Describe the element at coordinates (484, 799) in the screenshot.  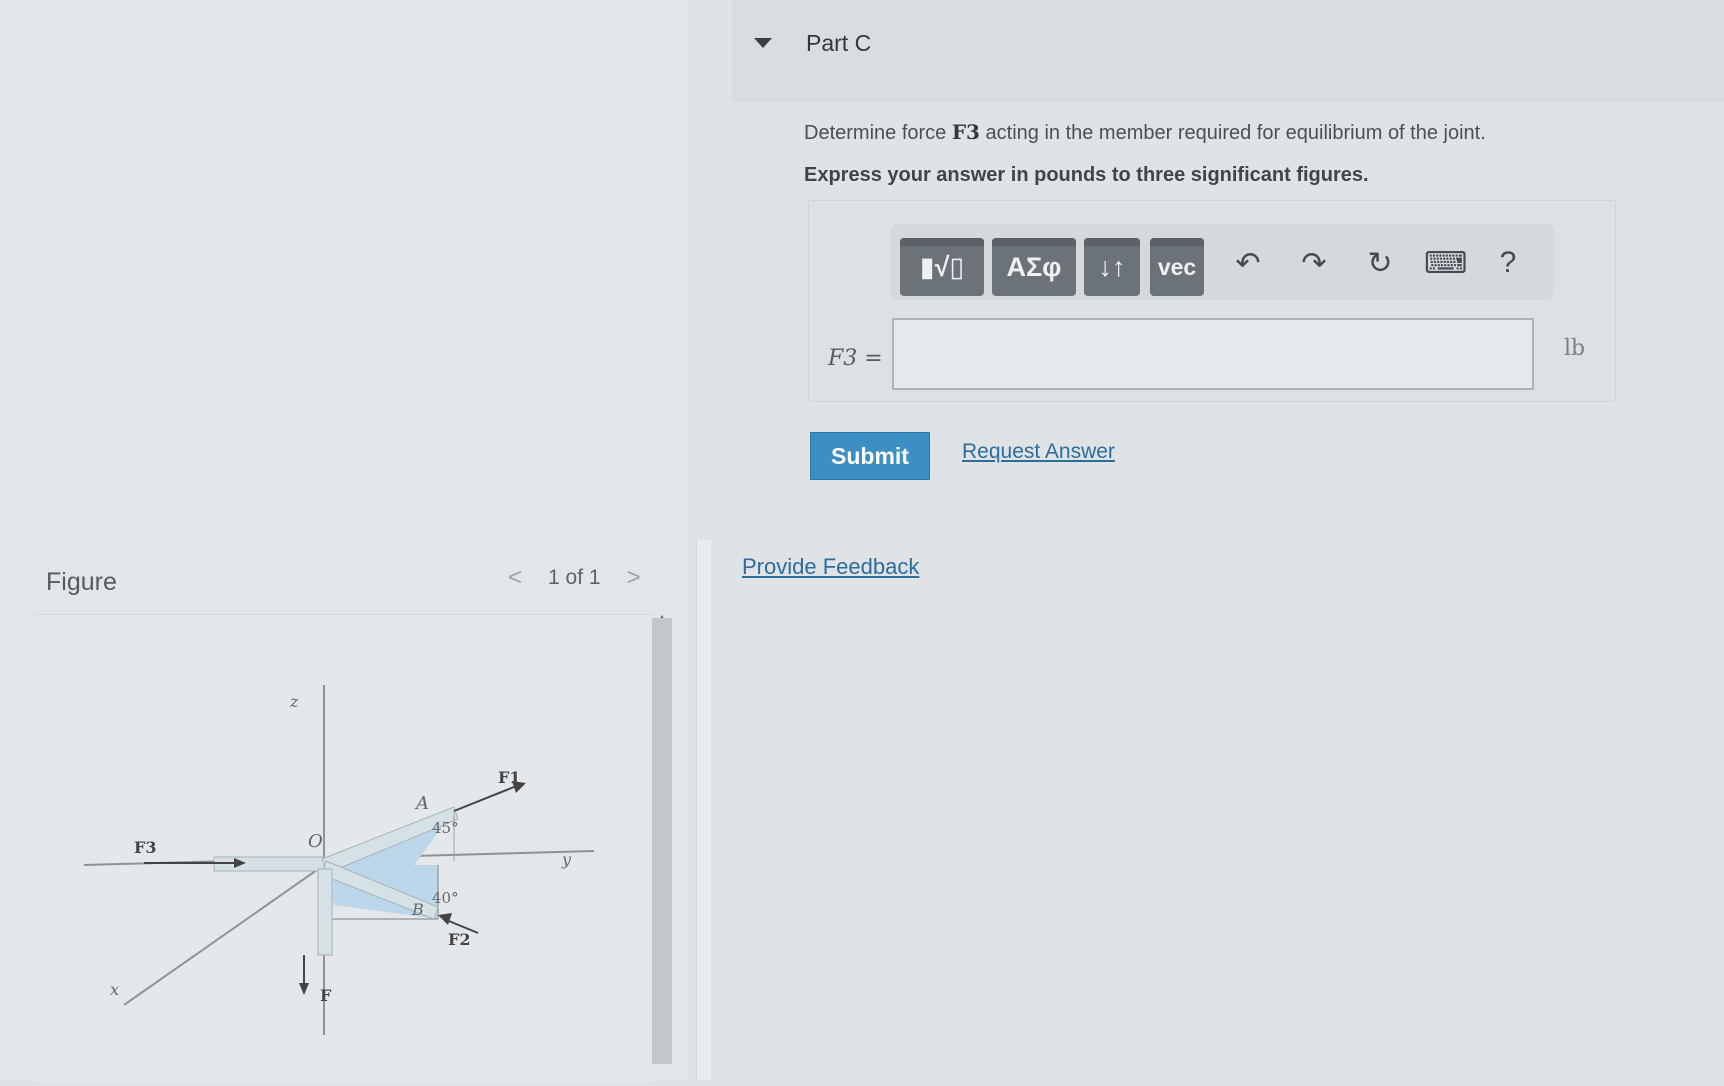
I see `force-f1-arrow` at that location.